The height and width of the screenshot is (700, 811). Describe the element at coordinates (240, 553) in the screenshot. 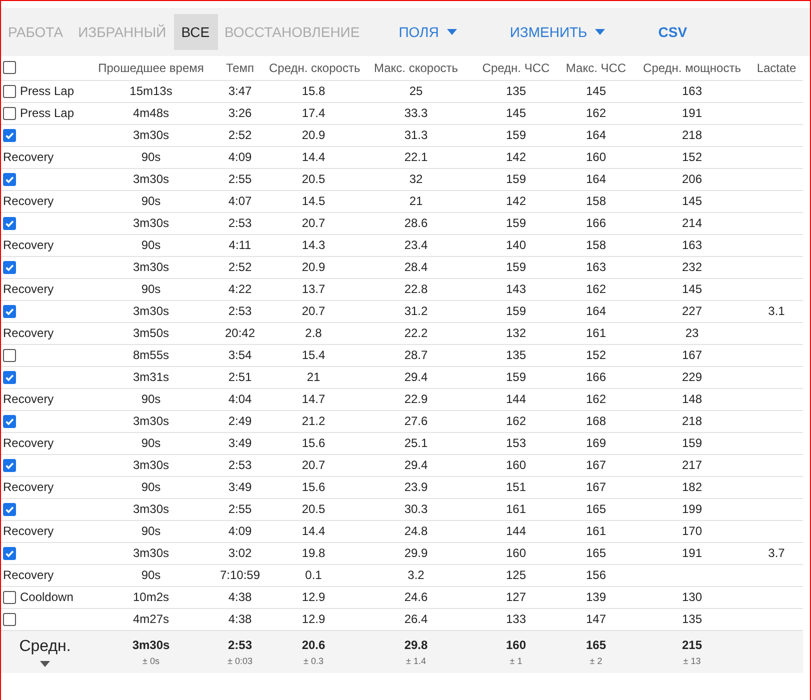

I see `table-cell: 3:02` at that location.